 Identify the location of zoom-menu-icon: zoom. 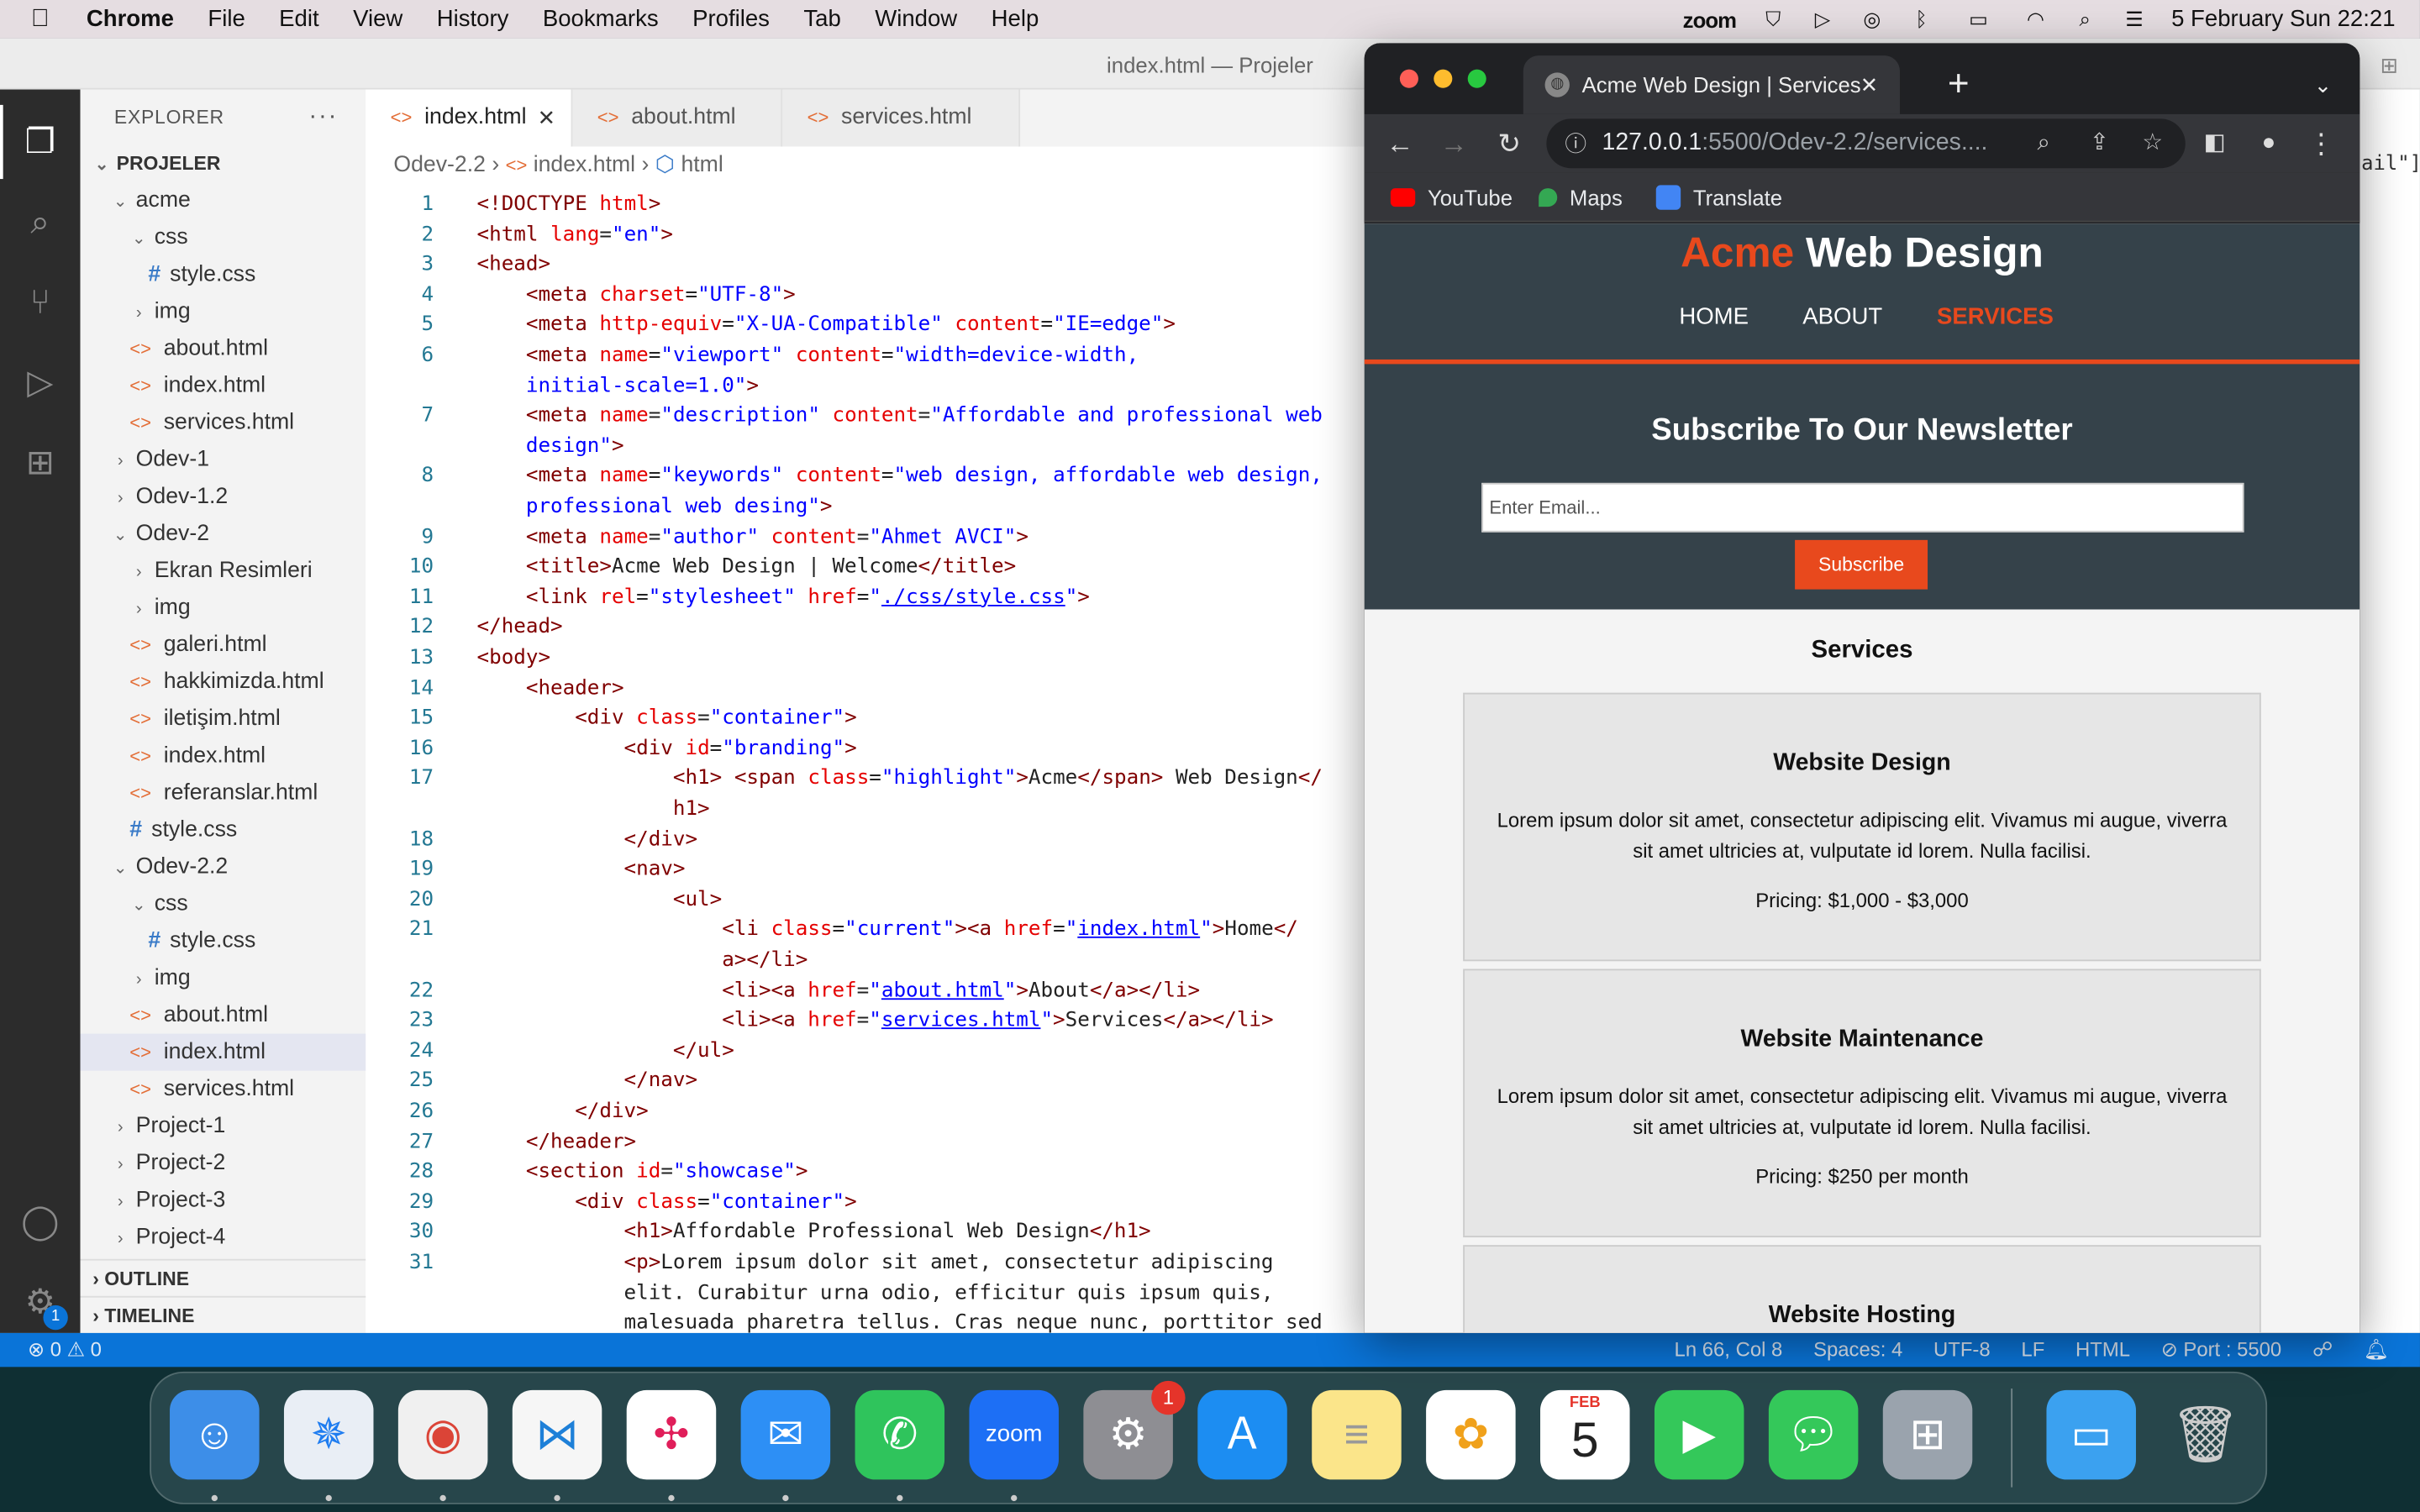
(1710, 19).